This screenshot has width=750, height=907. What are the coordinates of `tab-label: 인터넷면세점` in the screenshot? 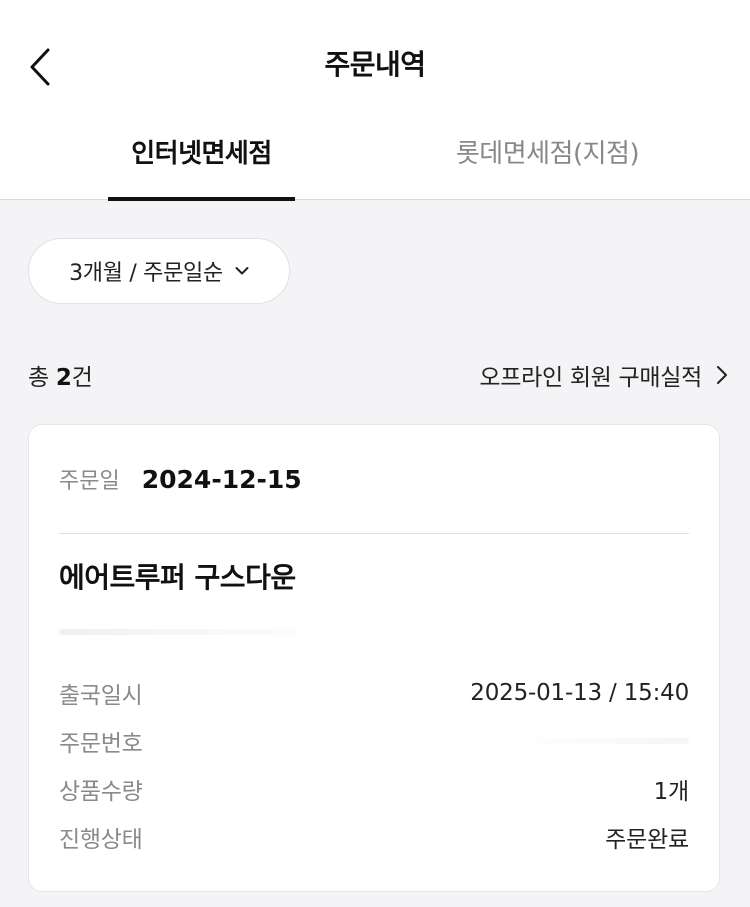 It's located at (201, 154).